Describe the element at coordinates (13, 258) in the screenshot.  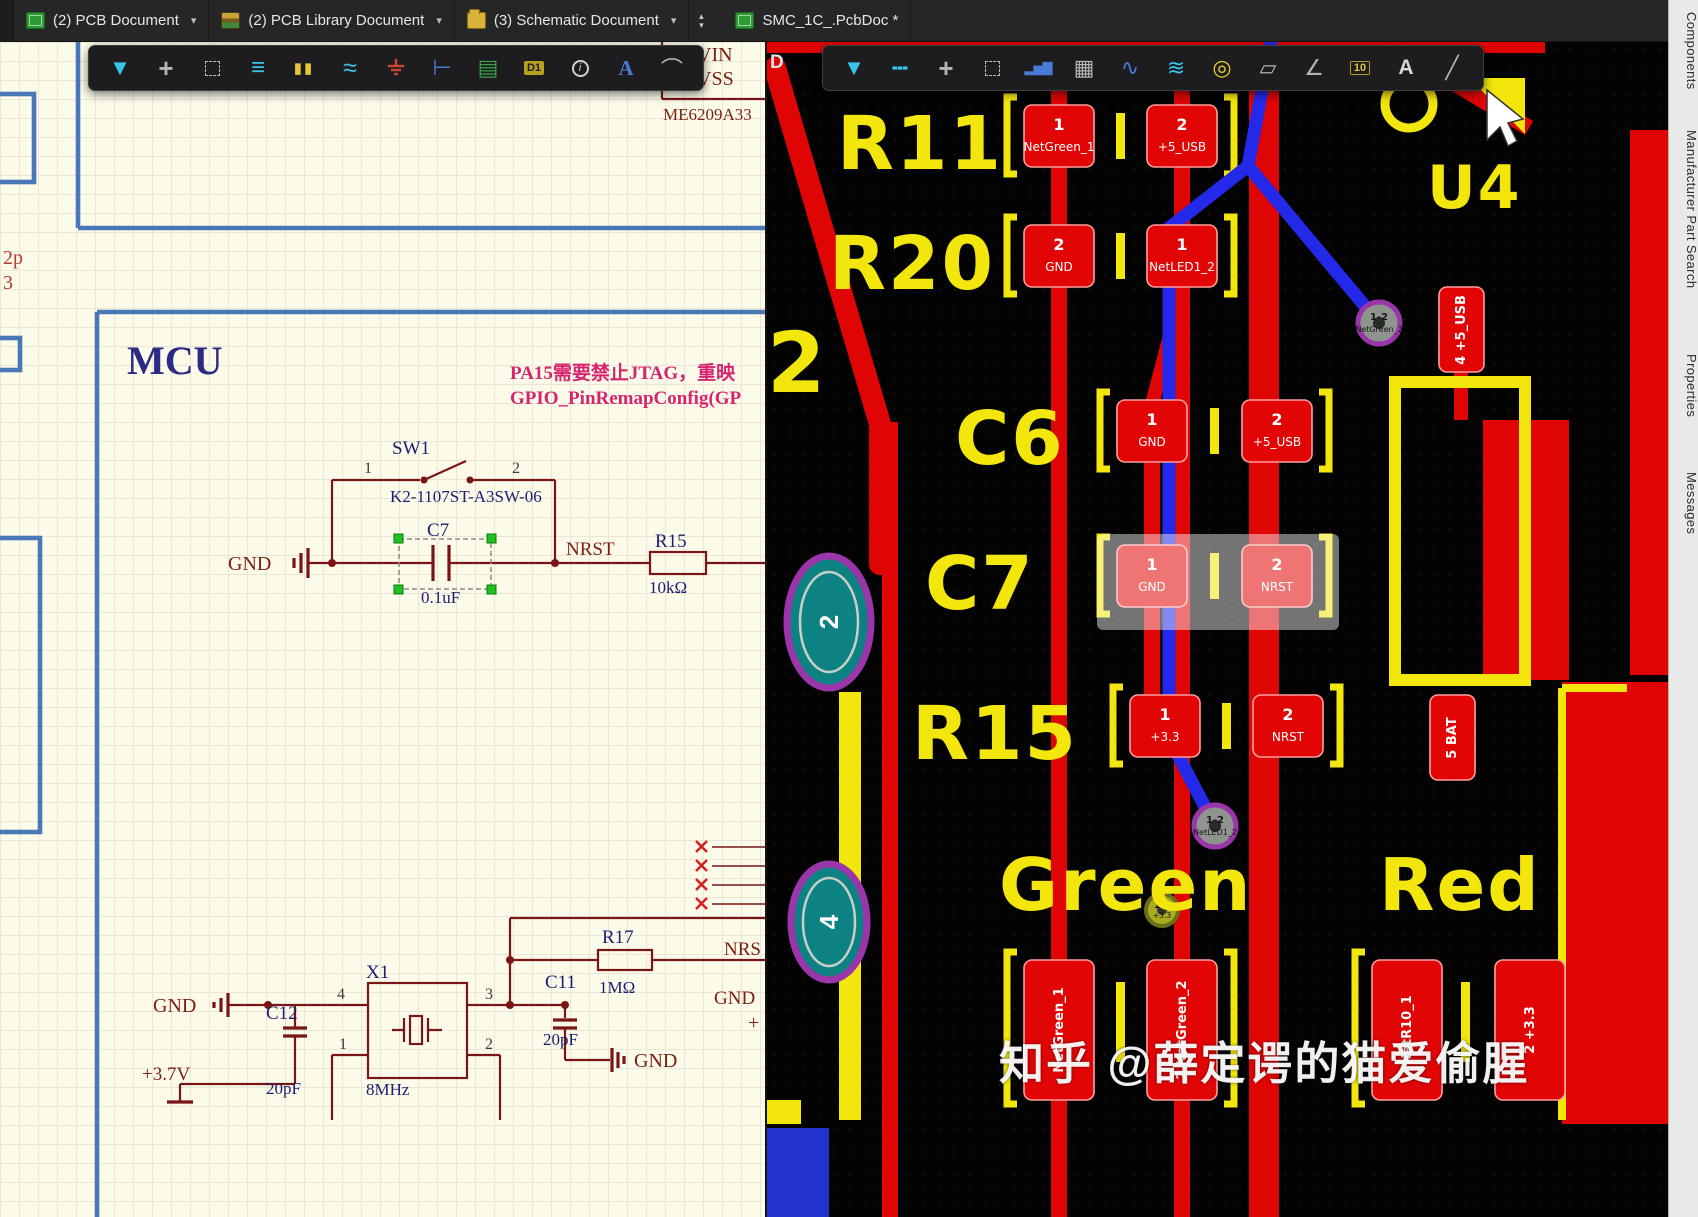
I see `edge-fragment: 2p` at that location.